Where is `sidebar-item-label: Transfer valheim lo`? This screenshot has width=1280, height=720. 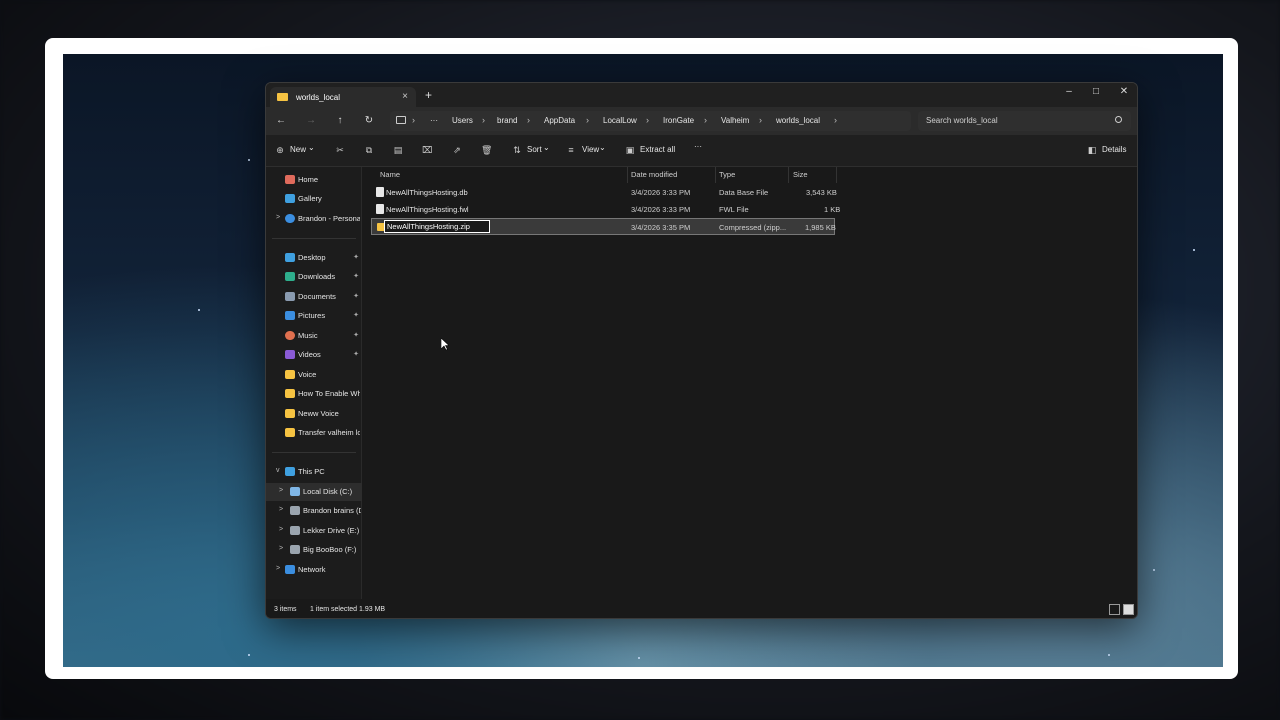 sidebar-item-label: Transfer valheim lo is located at coordinates (329, 432).